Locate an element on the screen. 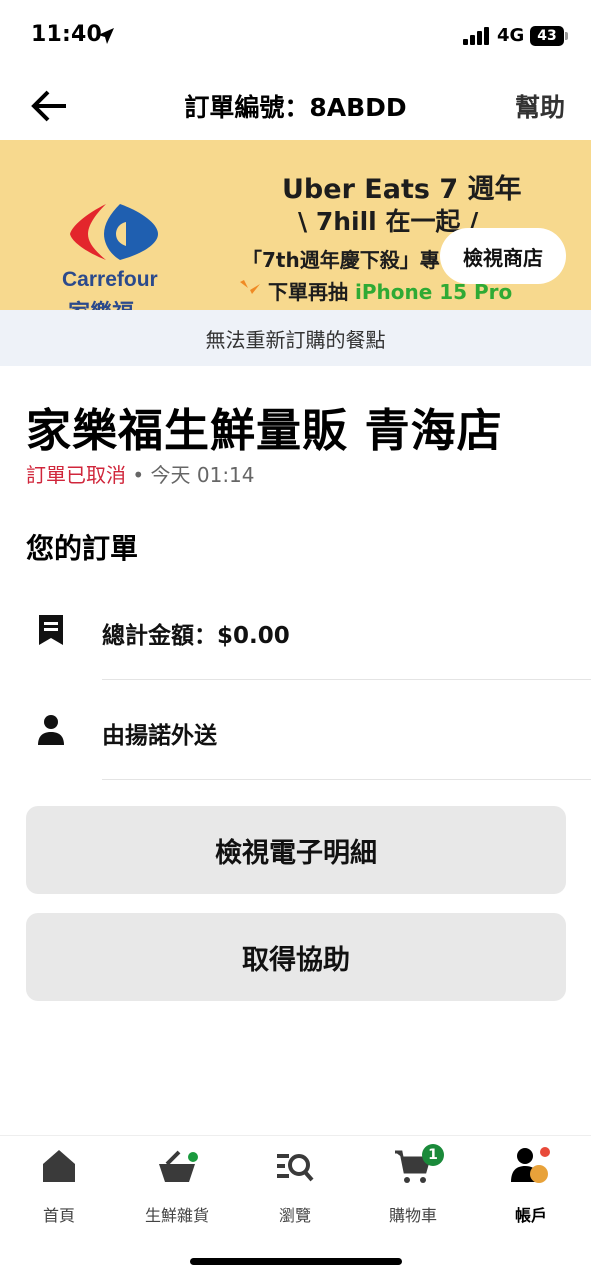 The width and height of the screenshot is (591, 1280). nav-cart-label: 購物車 is located at coordinates (412, 1215).